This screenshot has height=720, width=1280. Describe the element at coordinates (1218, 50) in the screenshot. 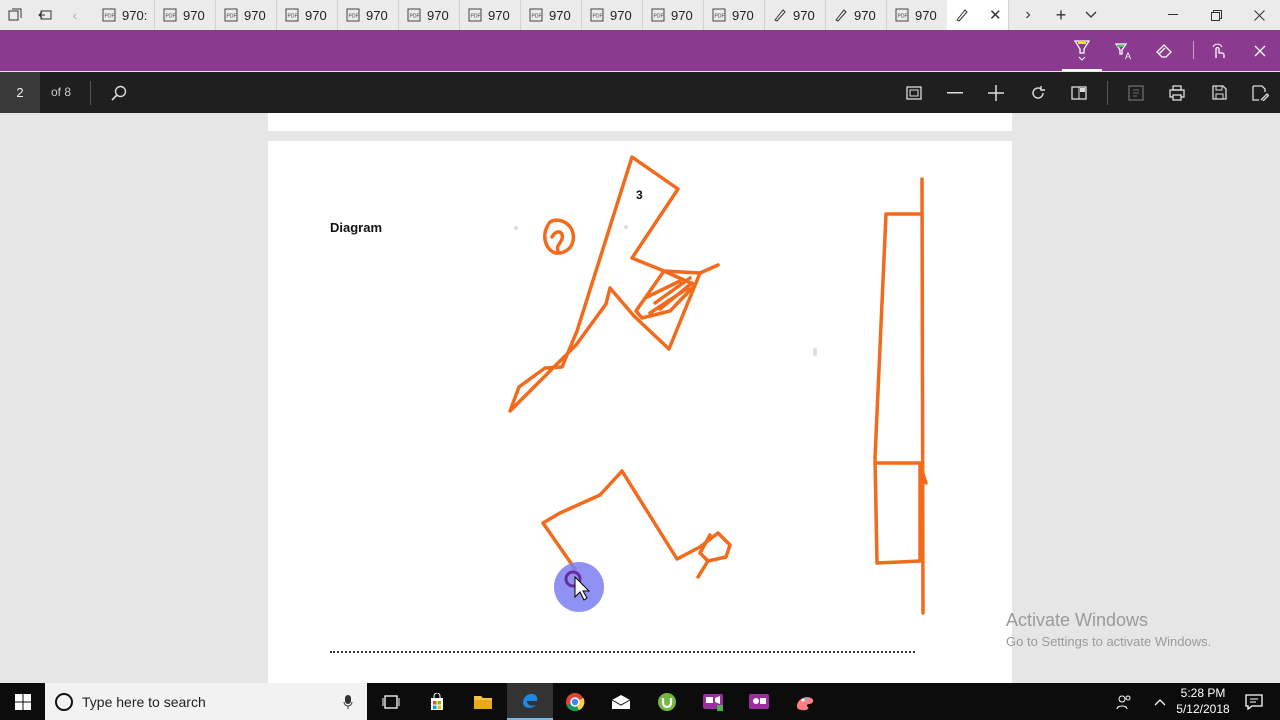

I see `touch-writing-icon` at that location.